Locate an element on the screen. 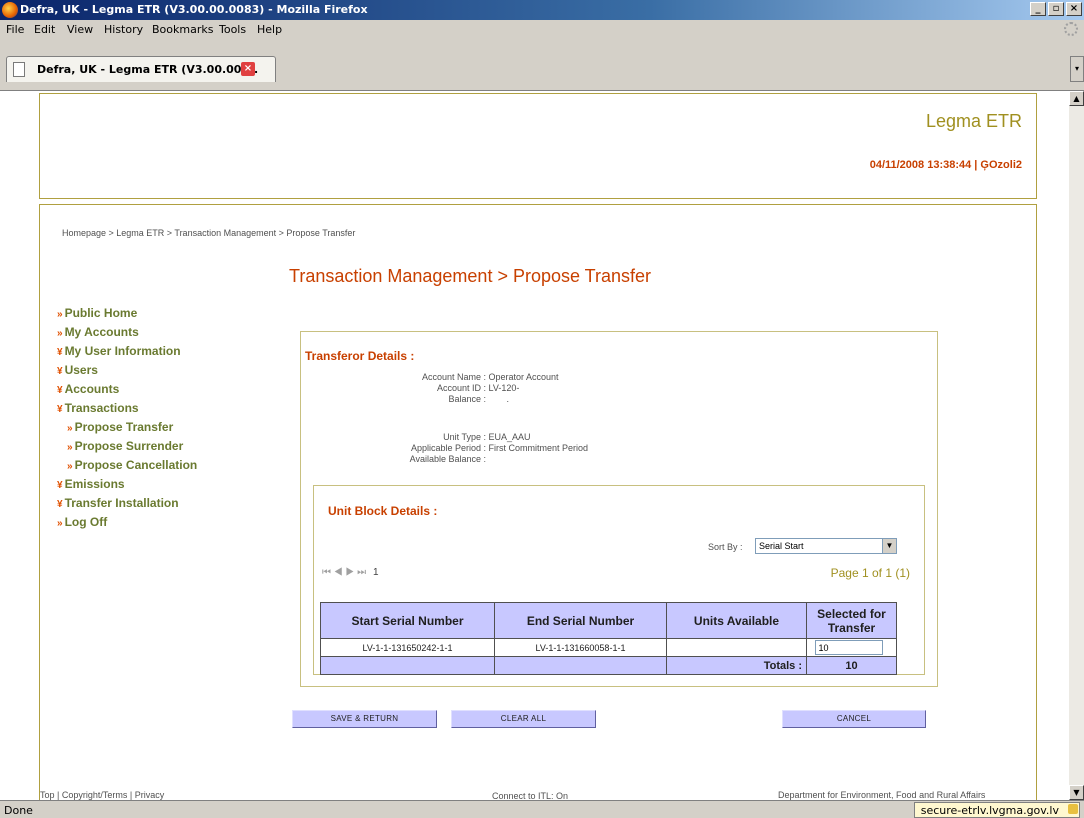 The image size is (1084, 818). tab-bar: Defra, UK - Legma ETR (V3.00.00.... × ▾ is located at coordinates (542, 65).